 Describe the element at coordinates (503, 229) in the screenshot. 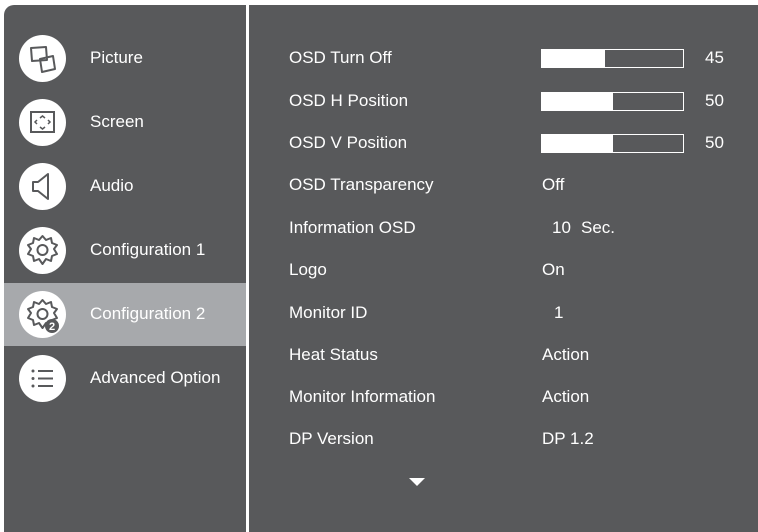

I see `setting-row-information-osd: Information OSD 10 Sec.` at that location.